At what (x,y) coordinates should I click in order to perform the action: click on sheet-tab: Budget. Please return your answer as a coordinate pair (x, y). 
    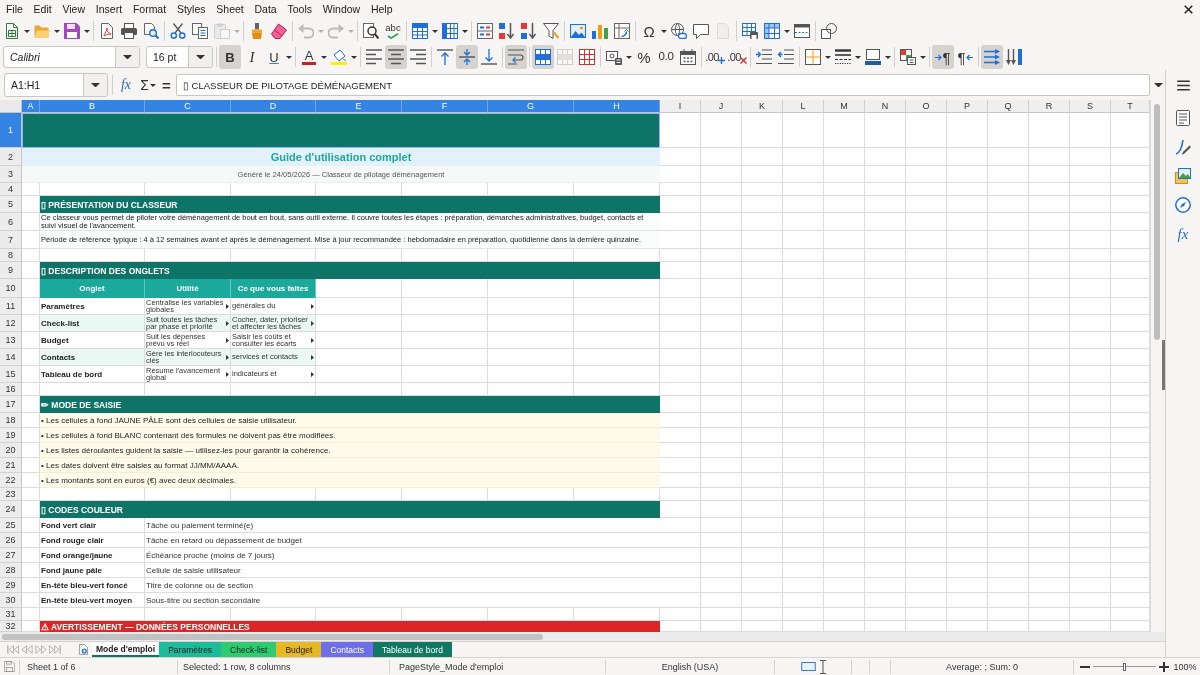
    Looking at the image, I should click on (299, 649).